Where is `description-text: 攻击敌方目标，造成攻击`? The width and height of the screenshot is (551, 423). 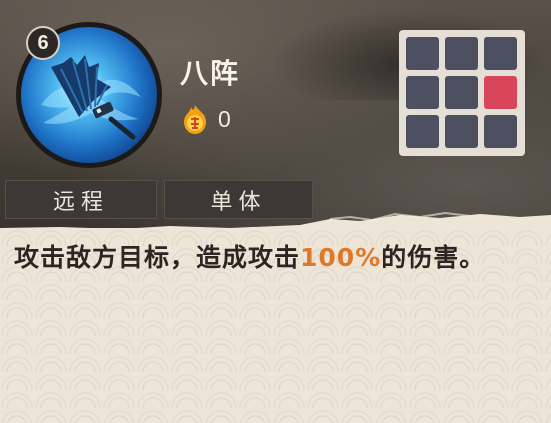
description-text: 攻击敌方目标，造成攻击 is located at coordinates (157, 257).